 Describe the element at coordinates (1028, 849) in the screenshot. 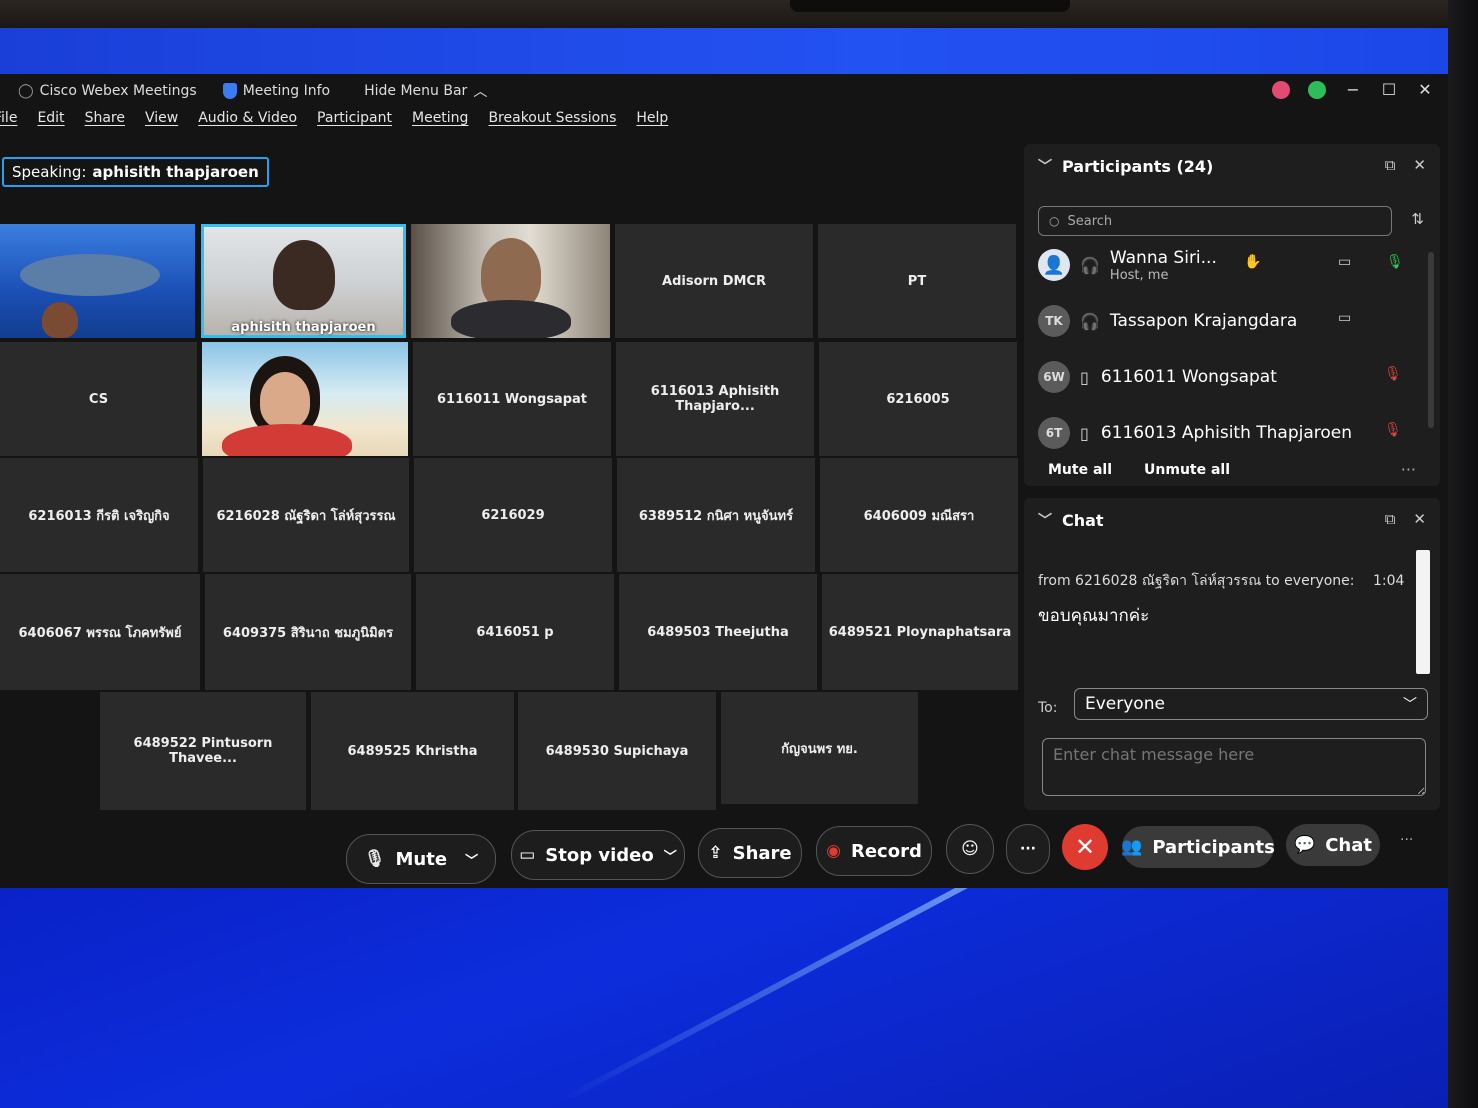

I see `more-options-button: ···` at that location.